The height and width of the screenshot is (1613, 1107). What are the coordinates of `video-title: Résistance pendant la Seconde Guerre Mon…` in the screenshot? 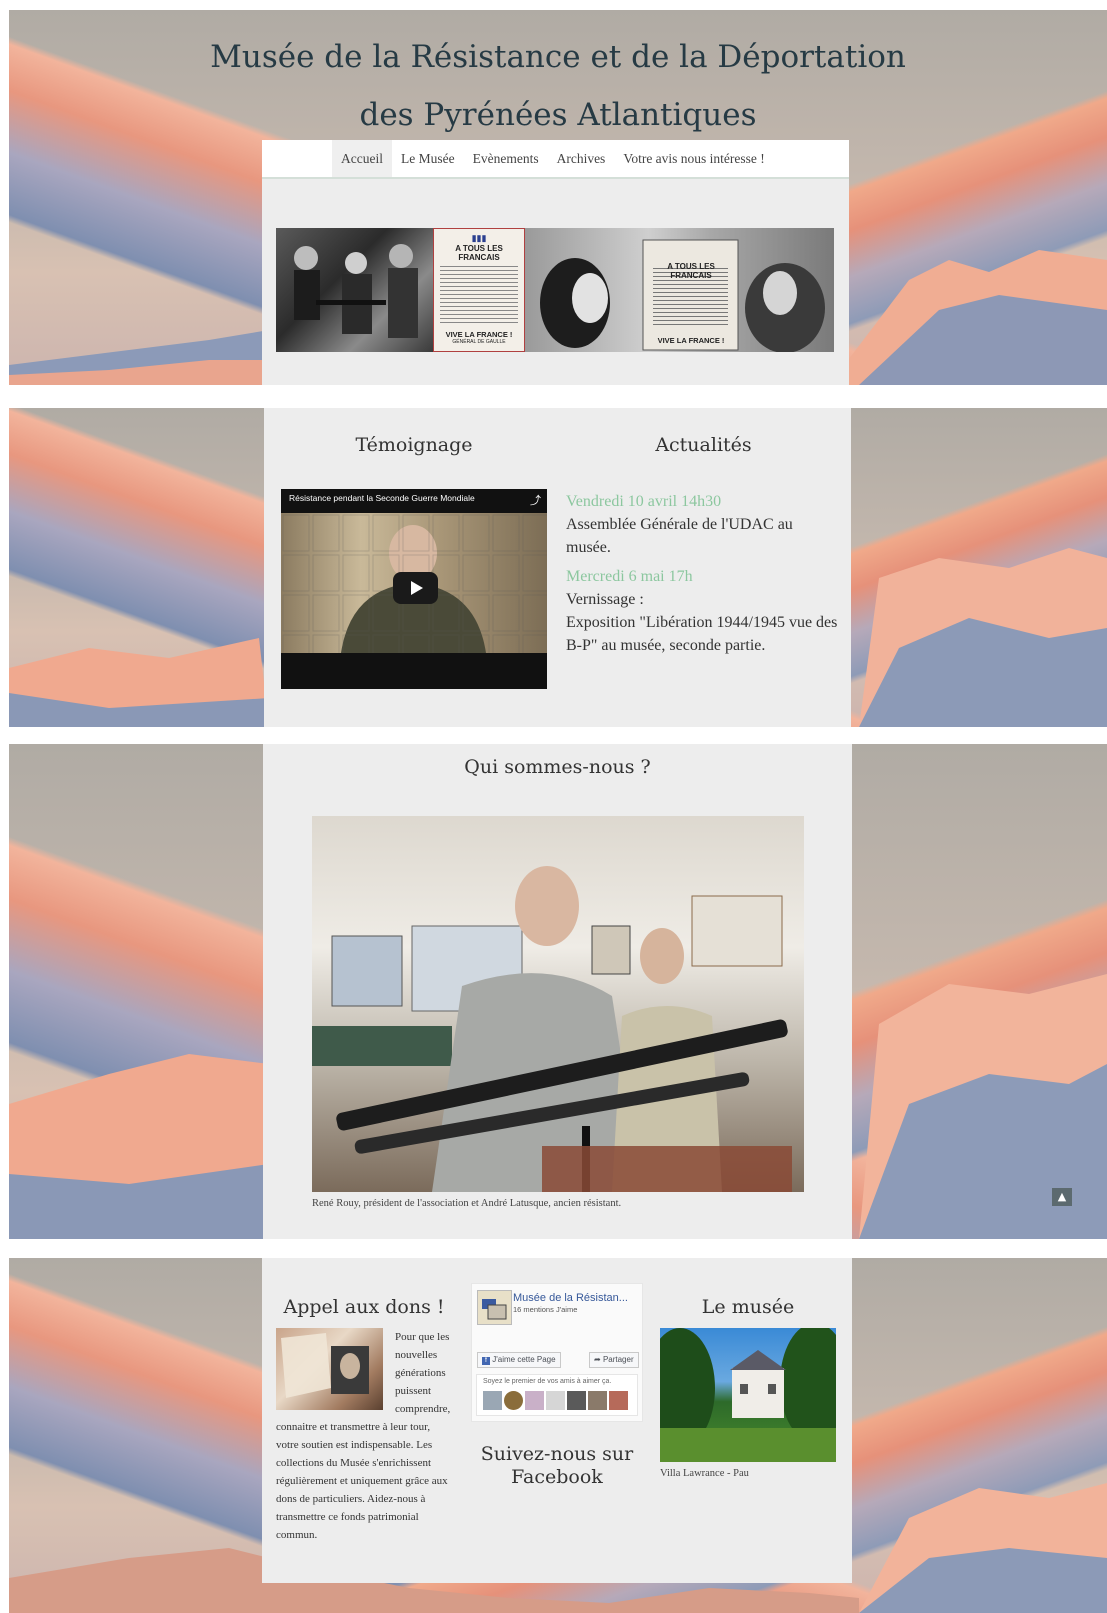 It's located at (382, 498).